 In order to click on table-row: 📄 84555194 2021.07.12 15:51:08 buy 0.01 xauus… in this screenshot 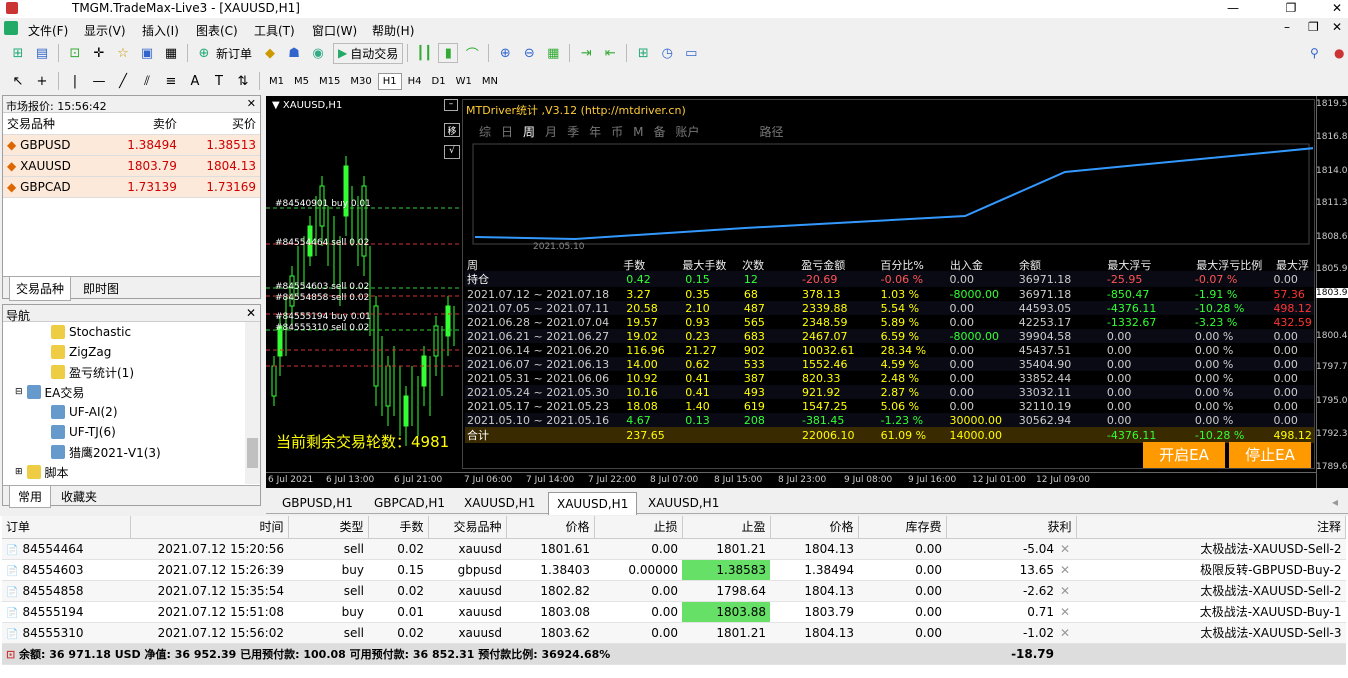, I will do `click(674, 612)`.